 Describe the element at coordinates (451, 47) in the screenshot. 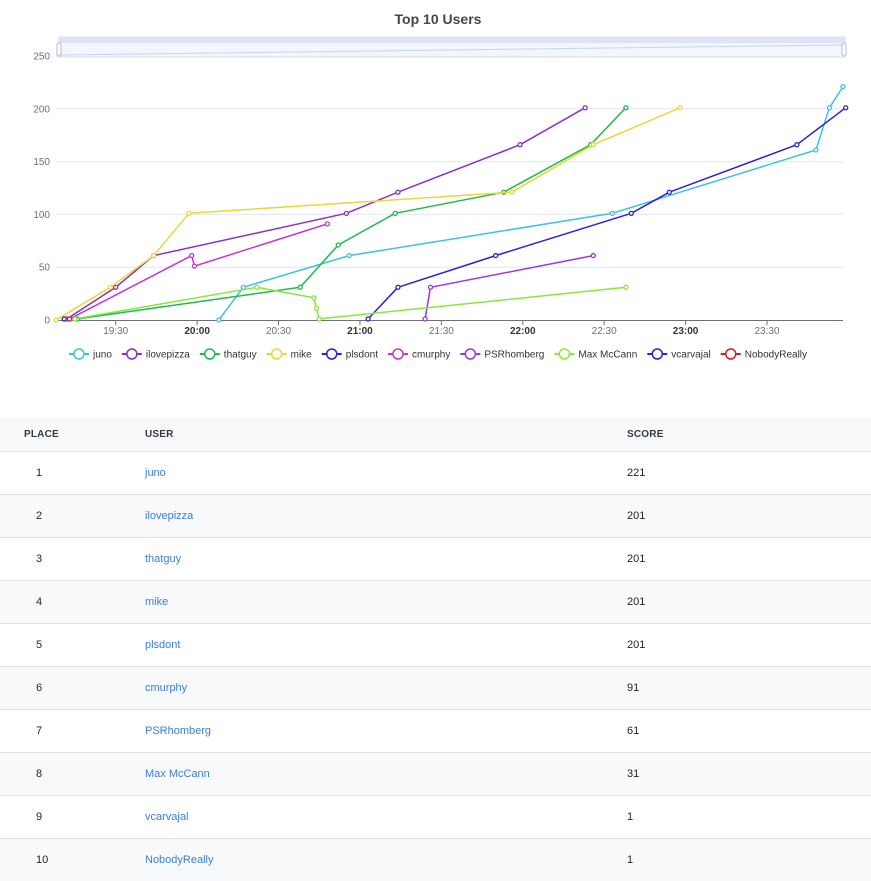

I see `zoom-slider` at that location.